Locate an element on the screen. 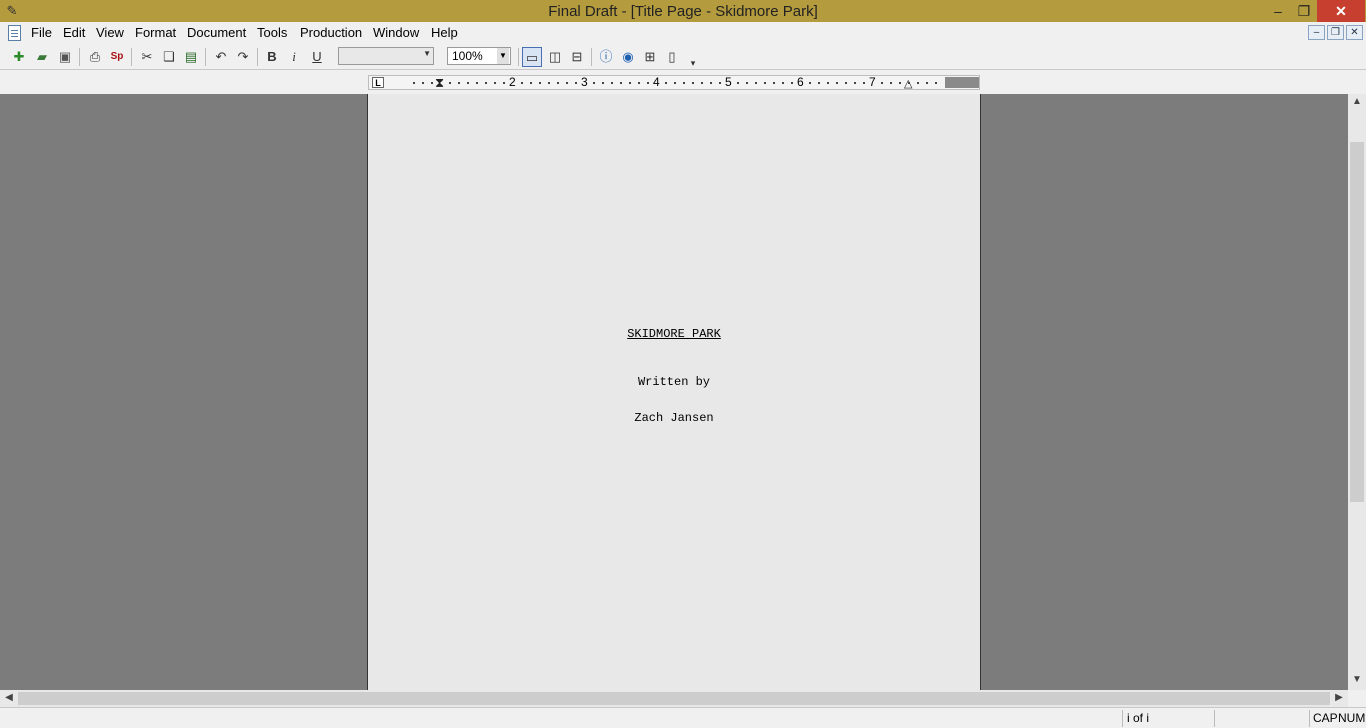  index-card-icon: ▯ is located at coordinates (672, 57).